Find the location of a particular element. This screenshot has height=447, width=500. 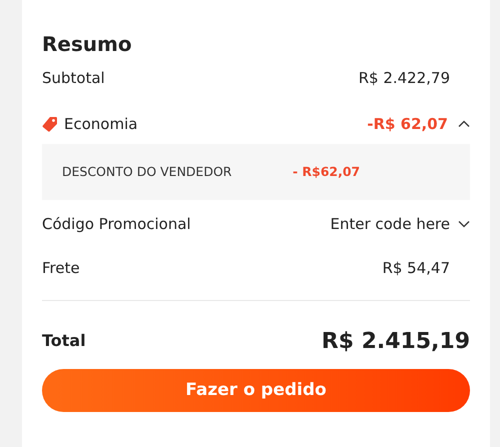

promo-label: Código Promocional is located at coordinates (116, 224).